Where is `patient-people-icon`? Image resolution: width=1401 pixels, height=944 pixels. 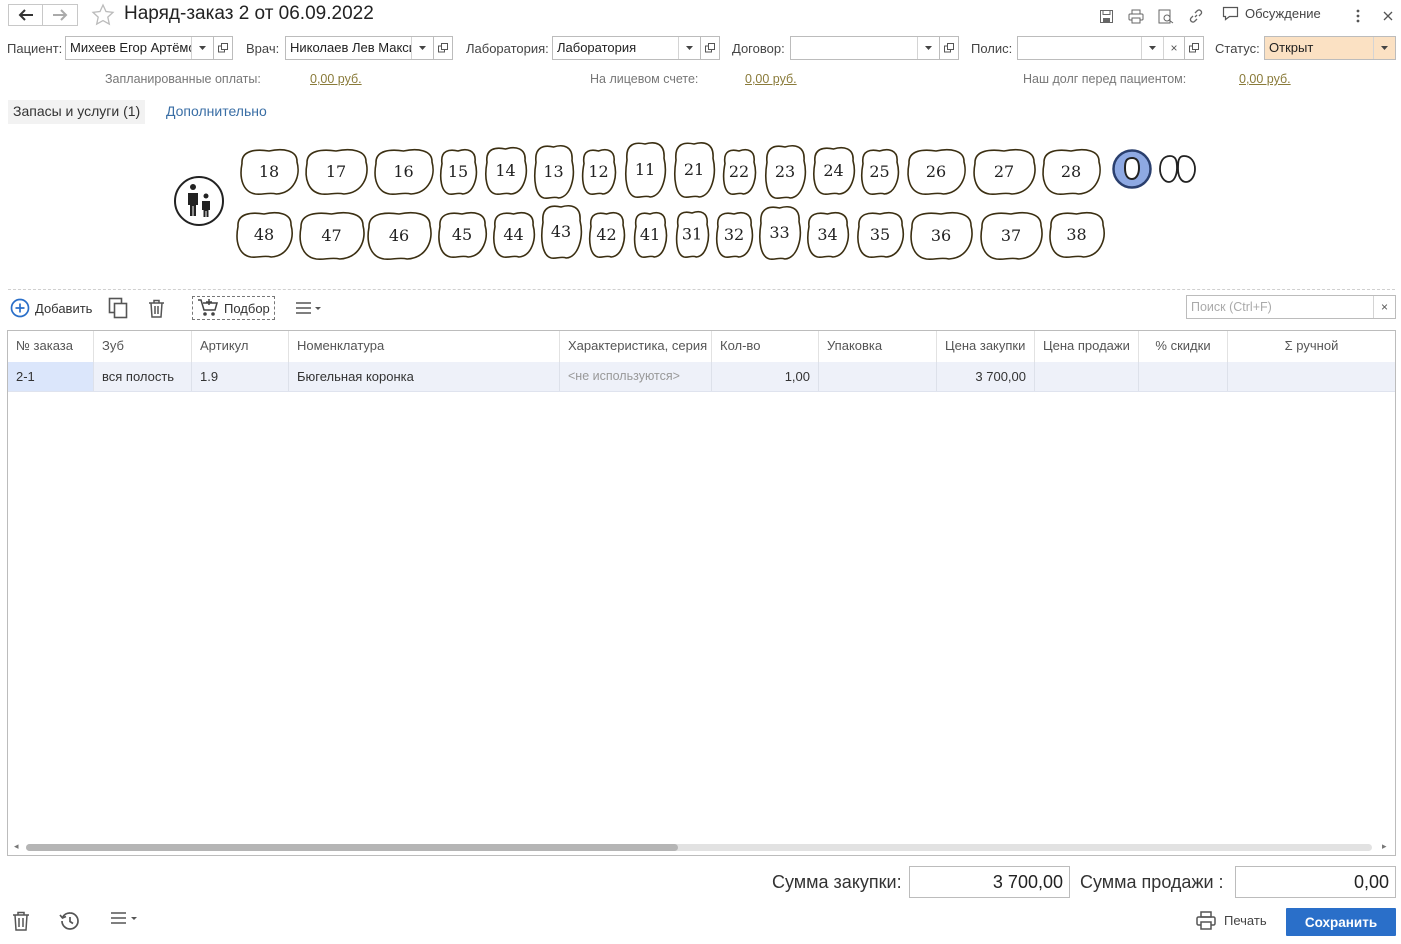
patient-people-icon is located at coordinates (199, 201).